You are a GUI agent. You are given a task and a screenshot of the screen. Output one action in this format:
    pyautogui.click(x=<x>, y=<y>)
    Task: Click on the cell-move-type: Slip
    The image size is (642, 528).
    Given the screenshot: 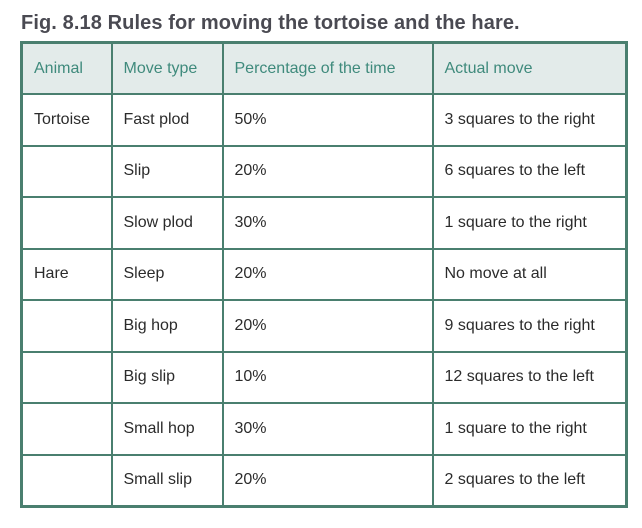 What is the action you would take?
    pyautogui.click(x=167, y=171)
    